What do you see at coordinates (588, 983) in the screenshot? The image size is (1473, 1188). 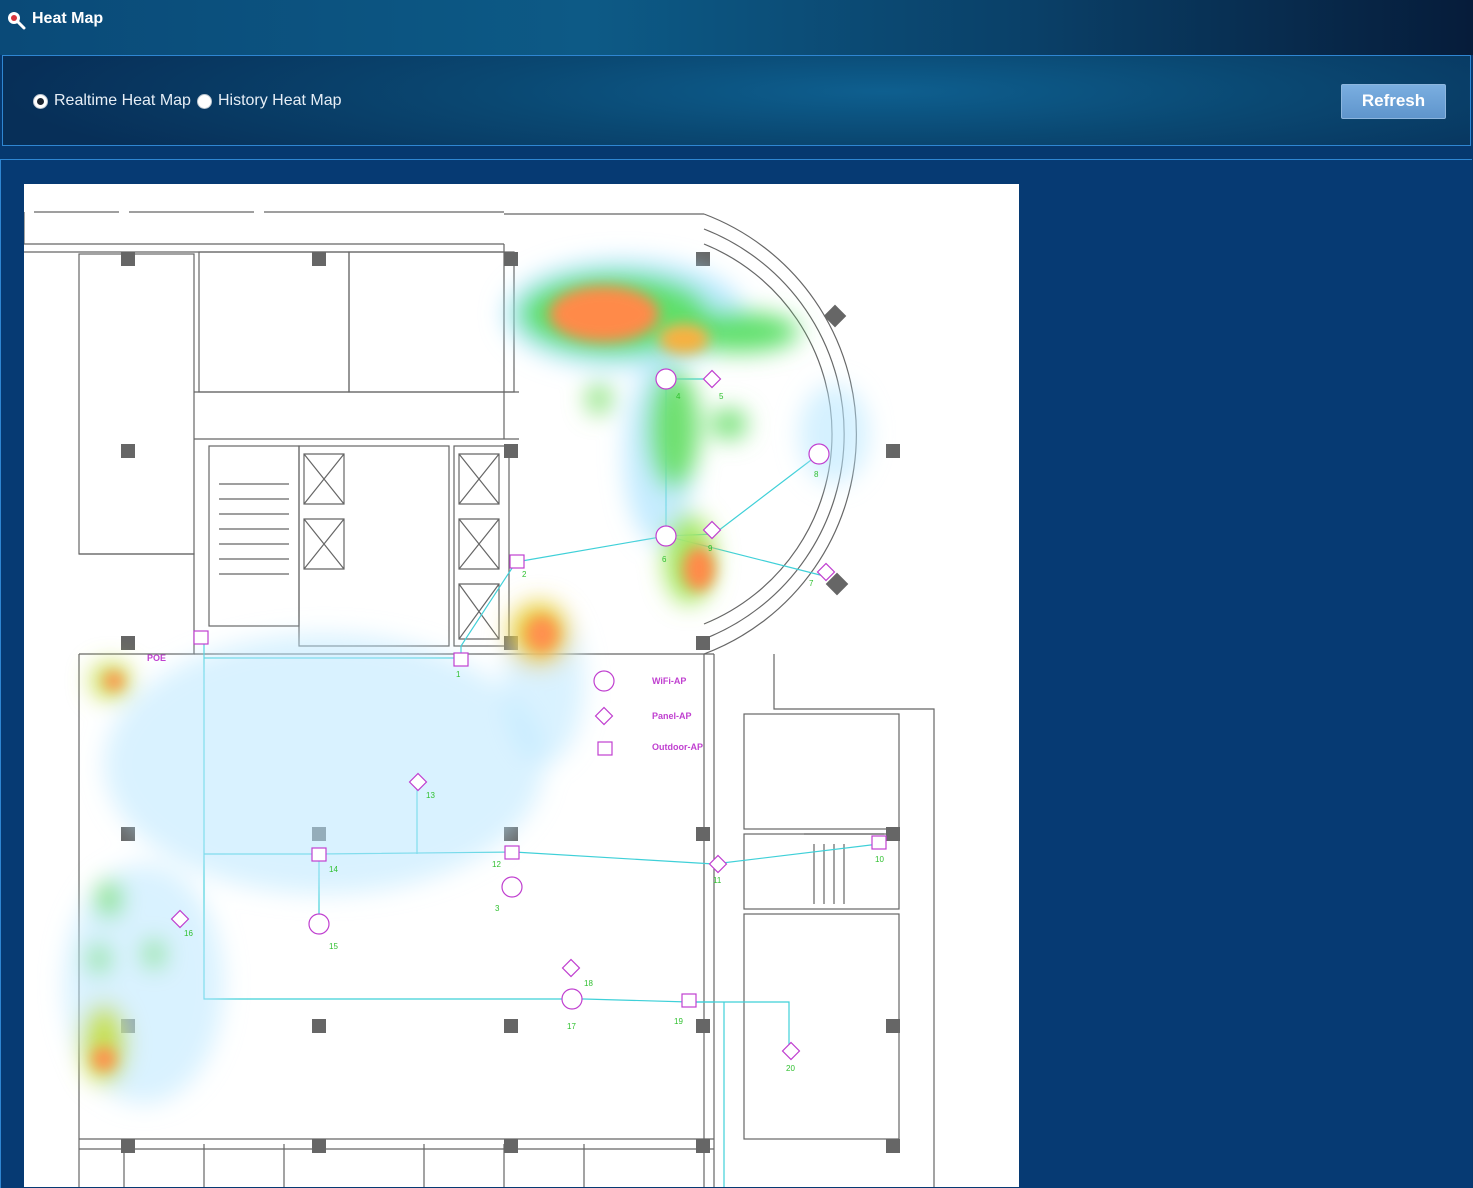 I see `ap-number-18: 18` at bounding box center [588, 983].